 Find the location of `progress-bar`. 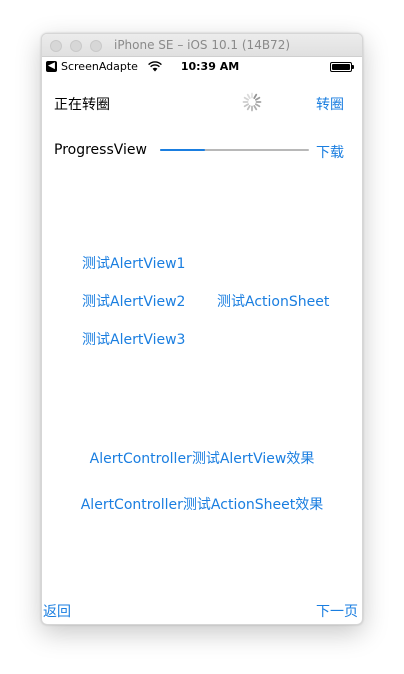

progress-bar is located at coordinates (234, 150).